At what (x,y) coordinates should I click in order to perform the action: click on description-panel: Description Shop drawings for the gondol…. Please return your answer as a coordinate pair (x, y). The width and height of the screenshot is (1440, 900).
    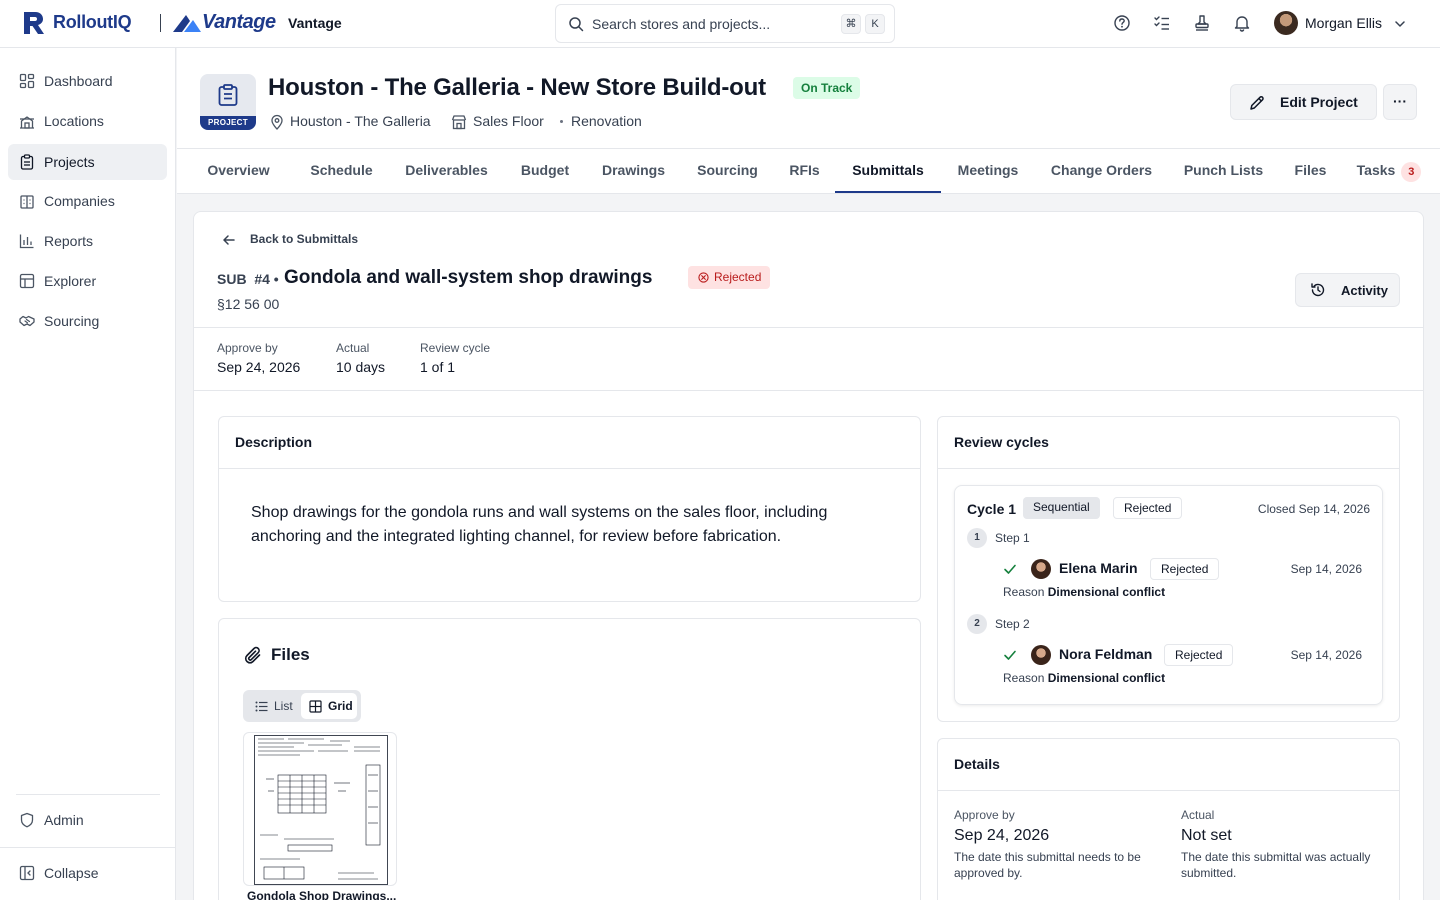
    Looking at the image, I should click on (569, 509).